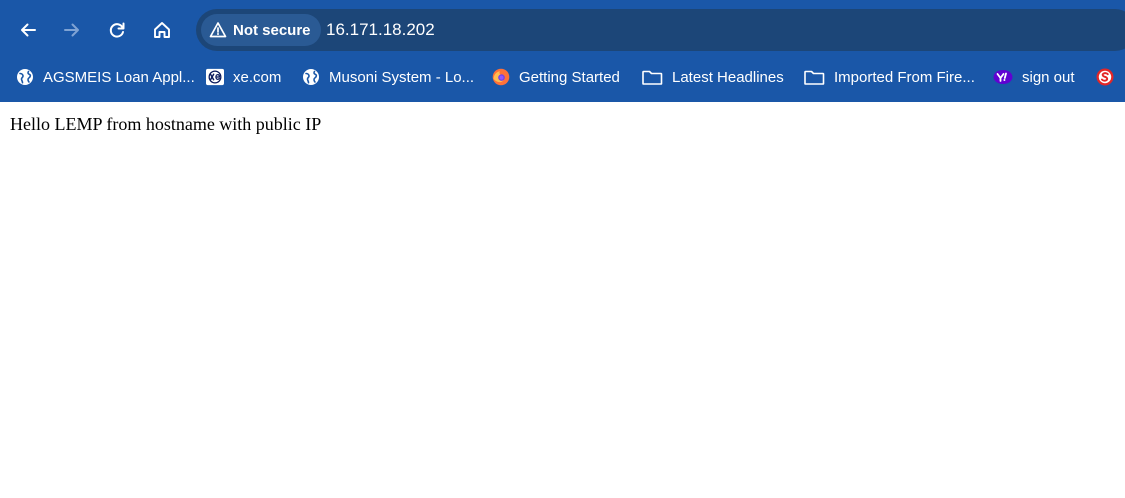 The width and height of the screenshot is (1125, 498). I want to click on bookmark-label: Latest Headlines, so click(728, 77).